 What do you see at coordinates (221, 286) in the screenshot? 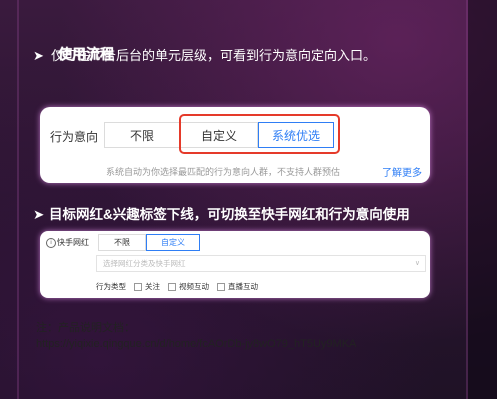
I see `live-interaction-checkbox` at bounding box center [221, 286].